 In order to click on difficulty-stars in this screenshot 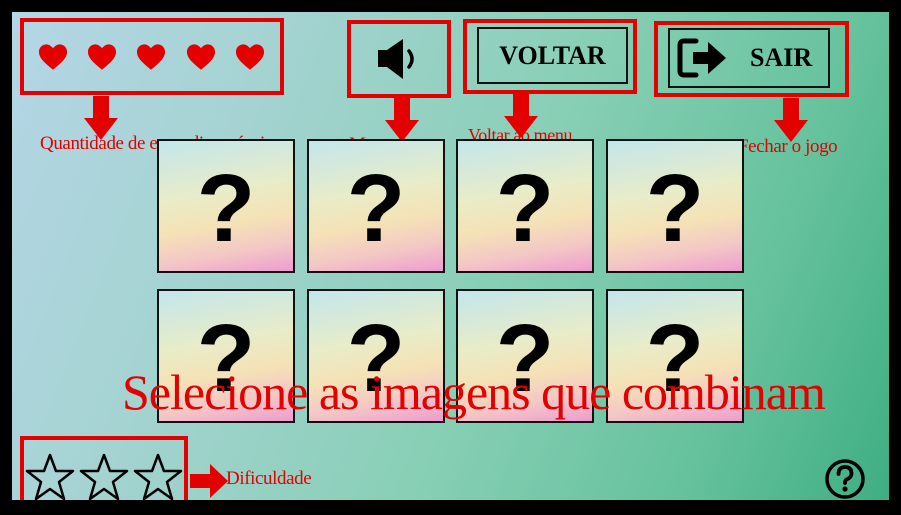, I will do `click(104, 476)`.